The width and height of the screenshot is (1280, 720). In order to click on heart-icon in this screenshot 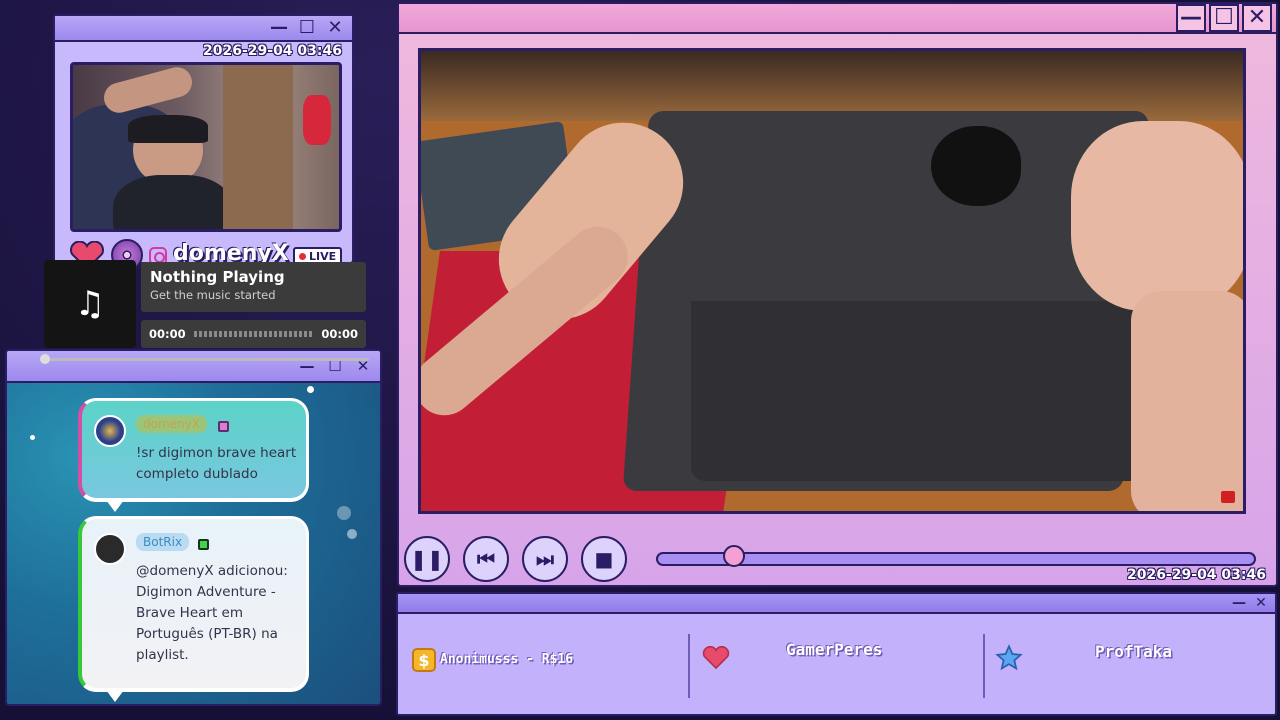, I will do `click(716, 658)`.